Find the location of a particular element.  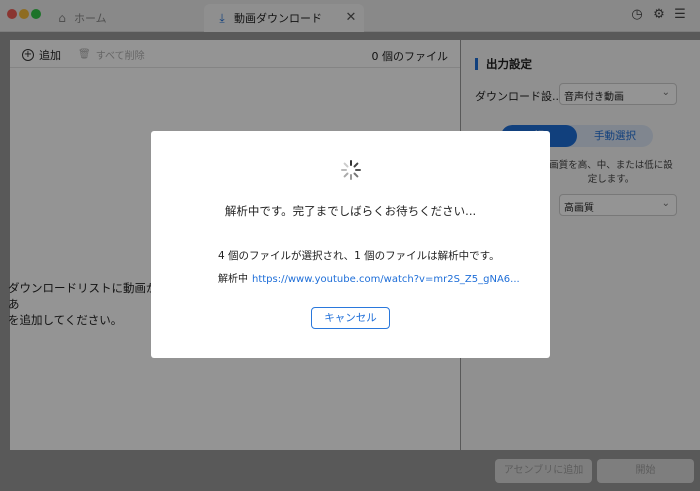

file-status-message: 4 個のファイルが選択され、1 個のファイルは解析中です。 is located at coordinates (359, 256).